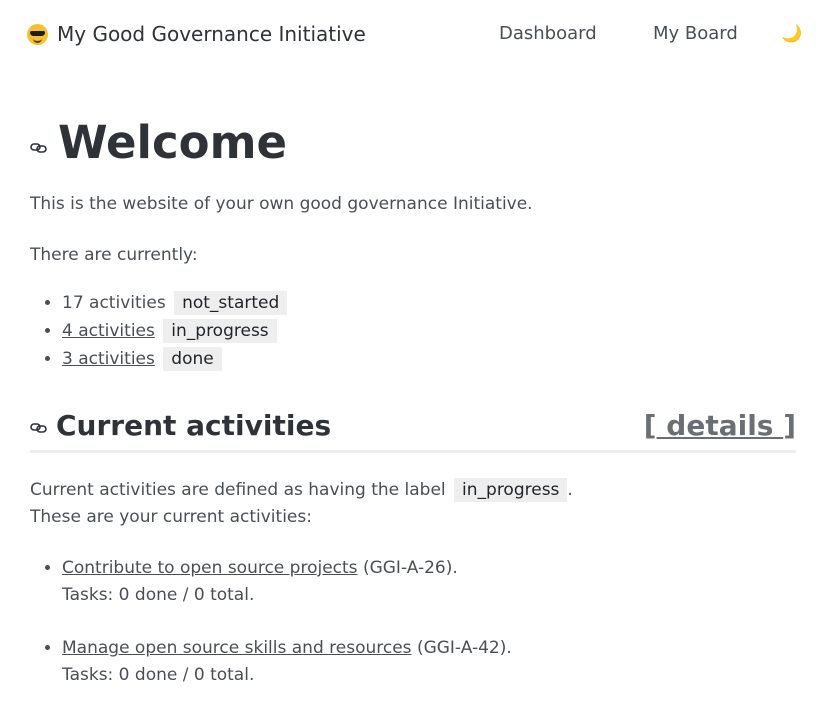 This screenshot has height=725, width=837. Describe the element at coordinates (410, 568) in the screenshot. I see `activity-id: (GGI-A-26).` at that location.